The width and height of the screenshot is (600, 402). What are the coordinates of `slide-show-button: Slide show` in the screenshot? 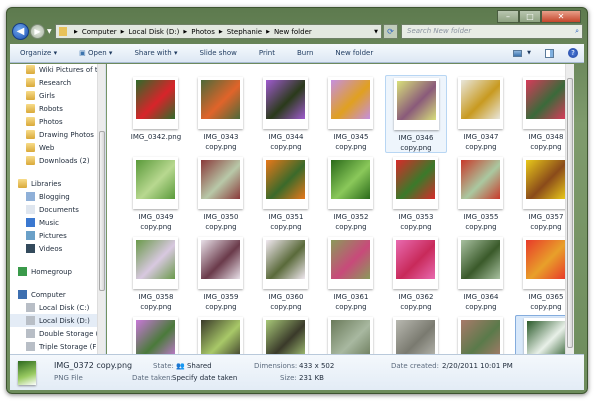 It's located at (217, 53).